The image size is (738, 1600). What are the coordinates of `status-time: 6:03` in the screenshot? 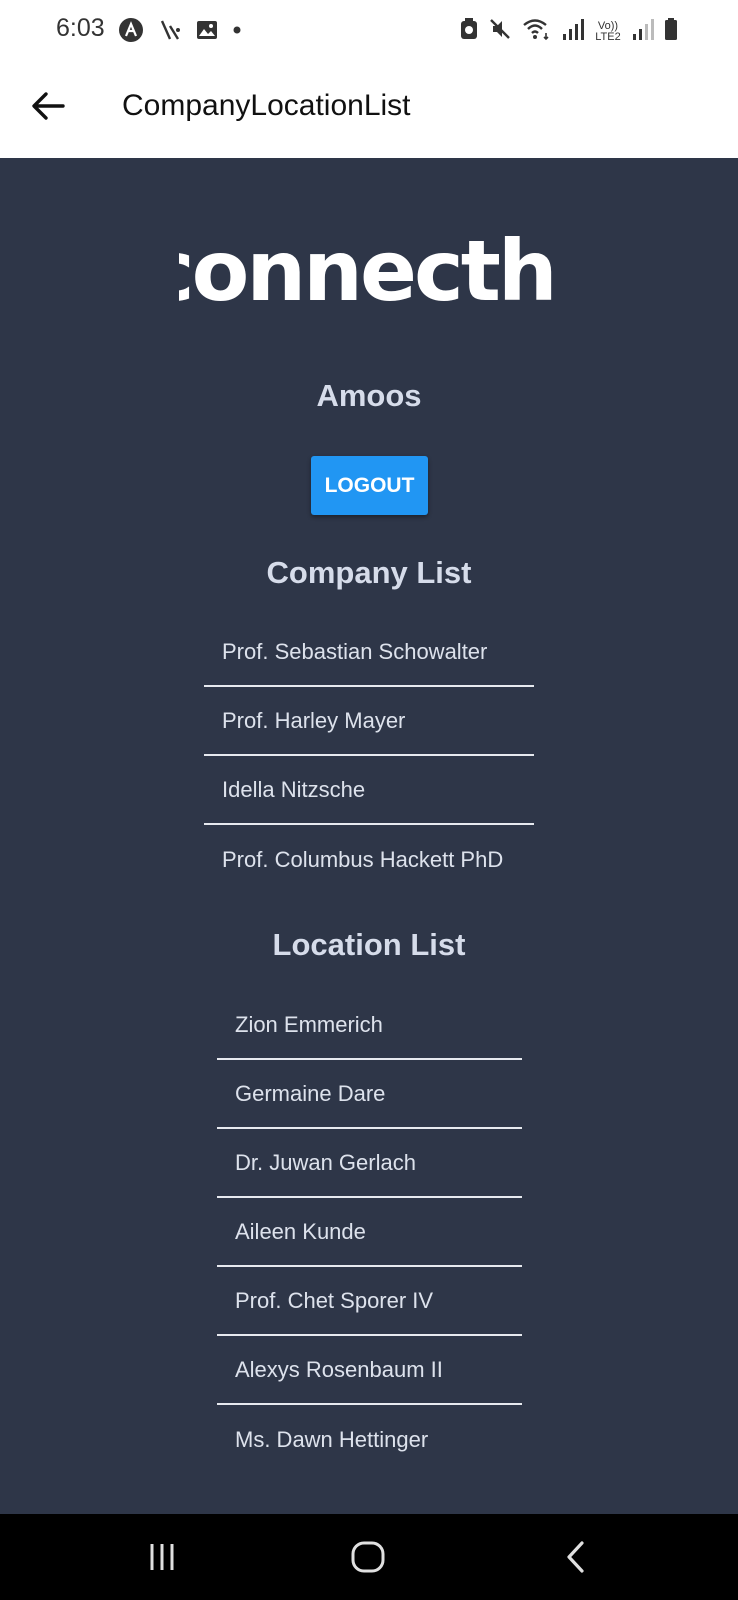 It's located at (80, 28).